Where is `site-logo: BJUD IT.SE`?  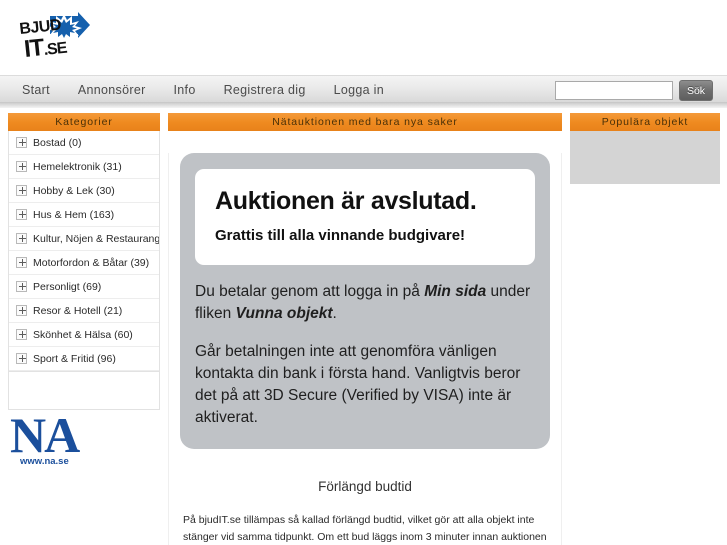
site-logo: BJUD IT.SE is located at coordinates (59, 38).